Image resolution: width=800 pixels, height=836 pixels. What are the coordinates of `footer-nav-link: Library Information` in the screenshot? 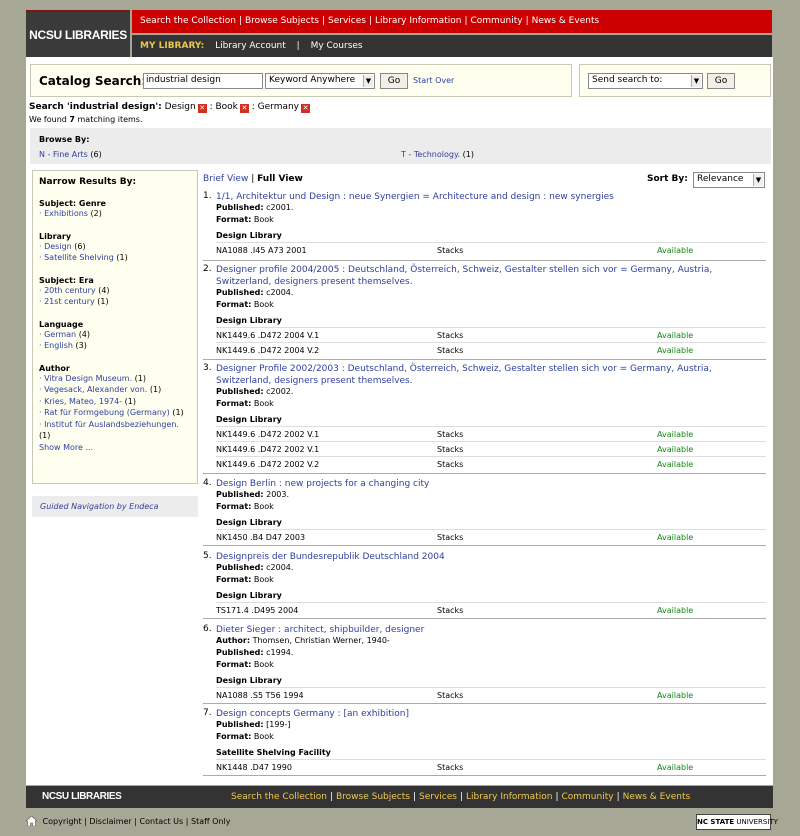 It's located at (509, 797).